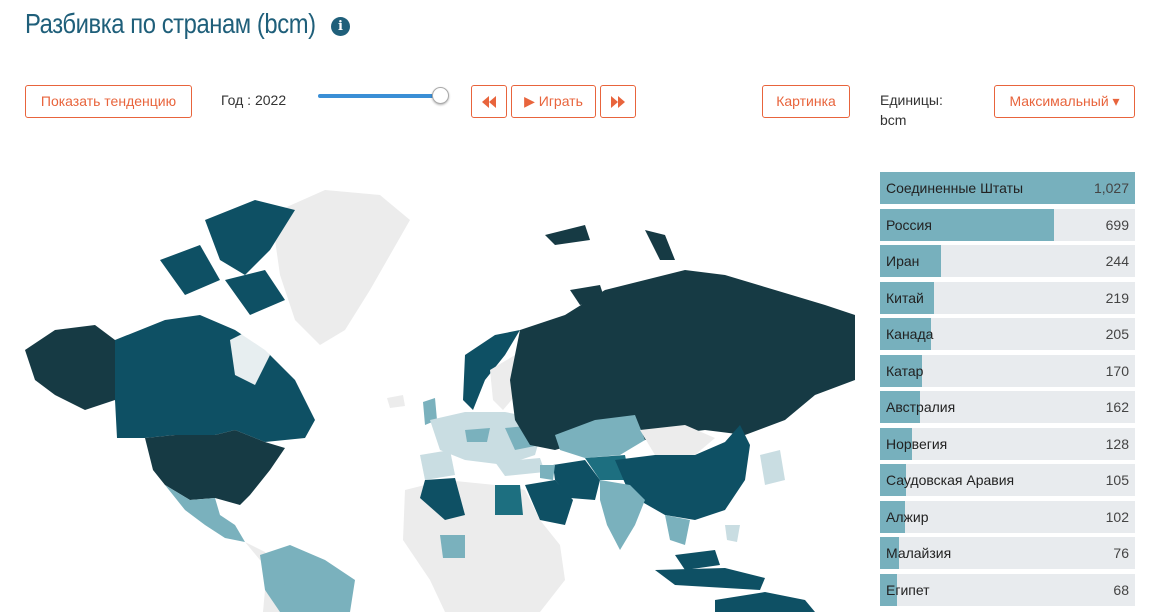 This screenshot has width=1161, height=612. I want to click on info-icon: i, so click(340, 26).